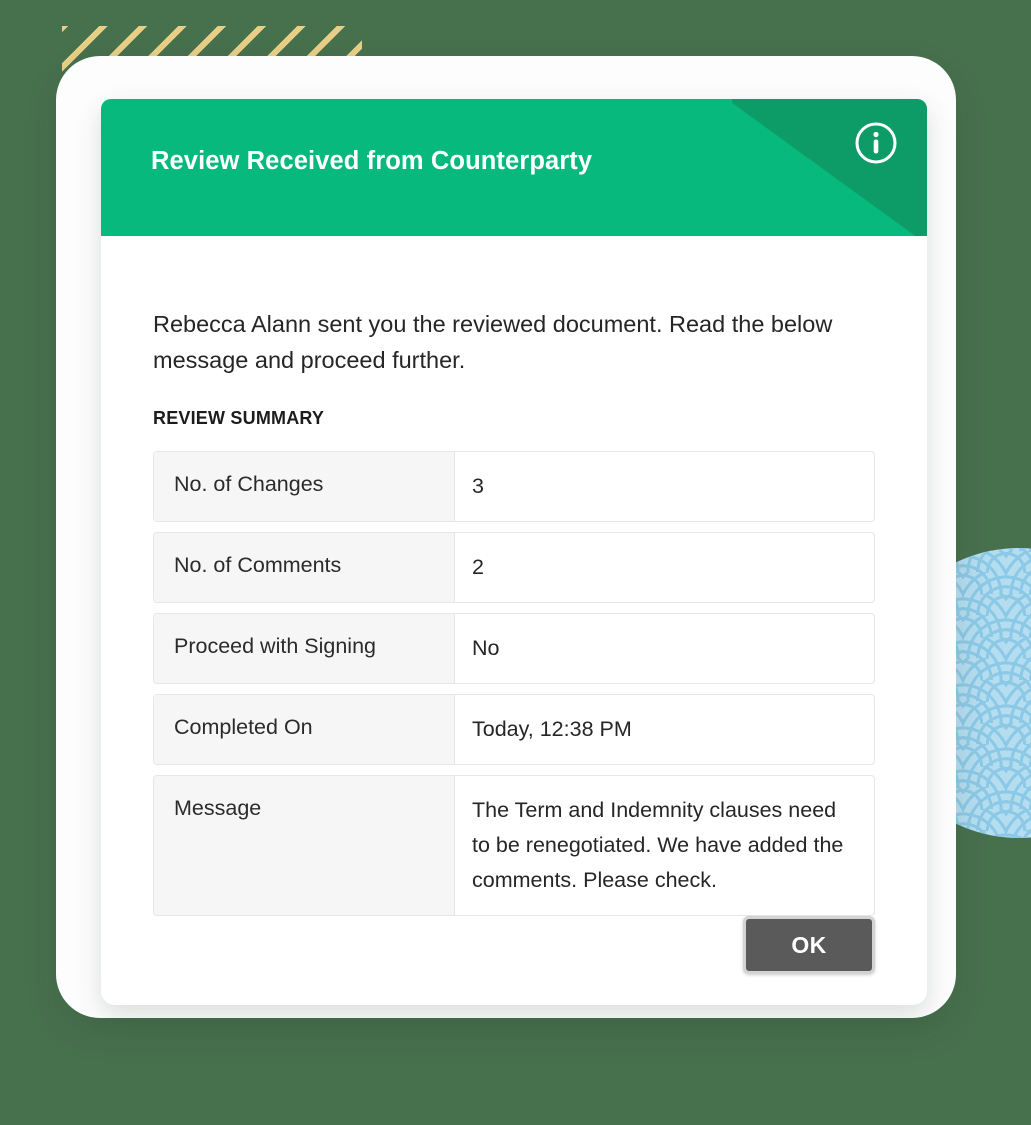 The height and width of the screenshot is (1125, 1031). Describe the element at coordinates (304, 486) in the screenshot. I see `row-label: No. of Changes` at that location.